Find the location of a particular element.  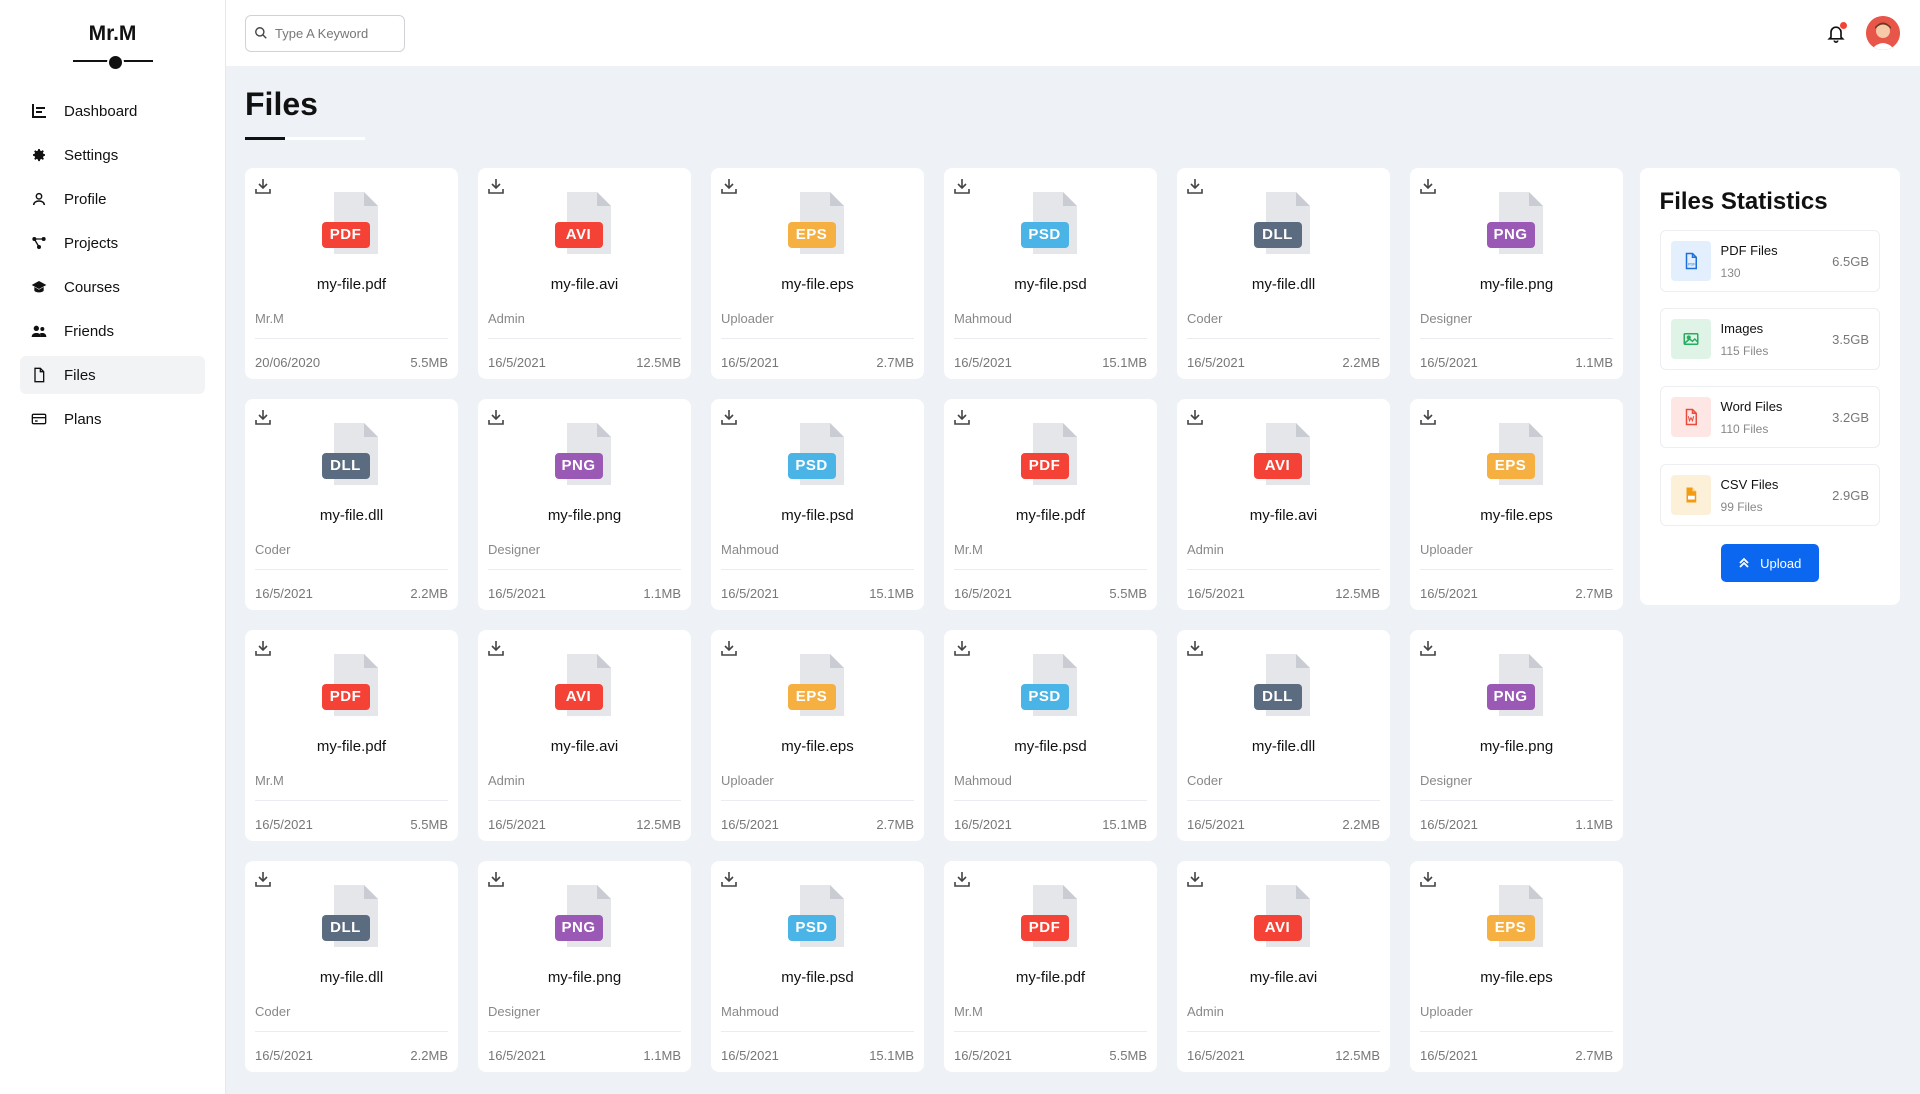

file-meta: 16/5/2021 12.5MB is located at coordinates (1283, 593).